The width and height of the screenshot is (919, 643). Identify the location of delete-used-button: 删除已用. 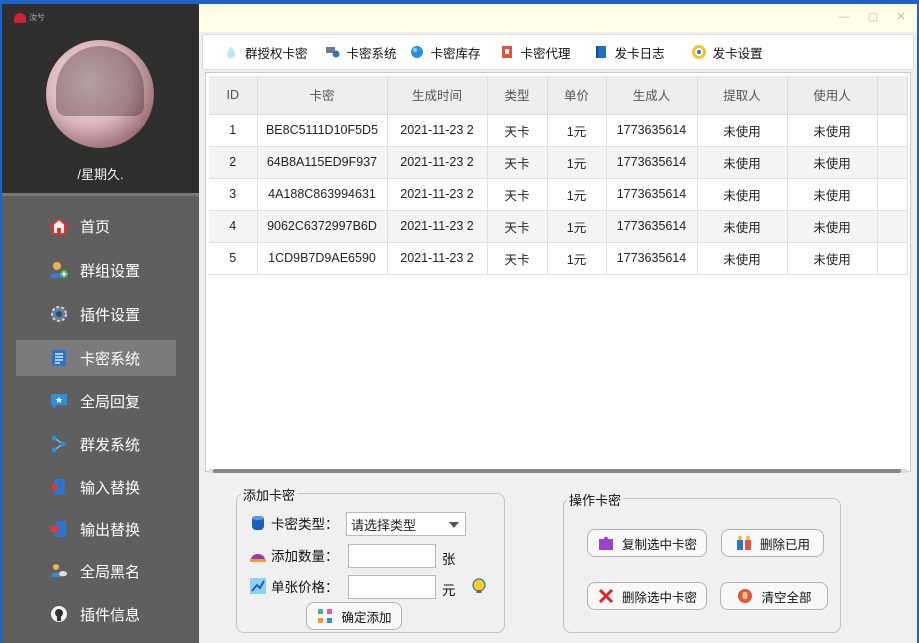
(772, 543).